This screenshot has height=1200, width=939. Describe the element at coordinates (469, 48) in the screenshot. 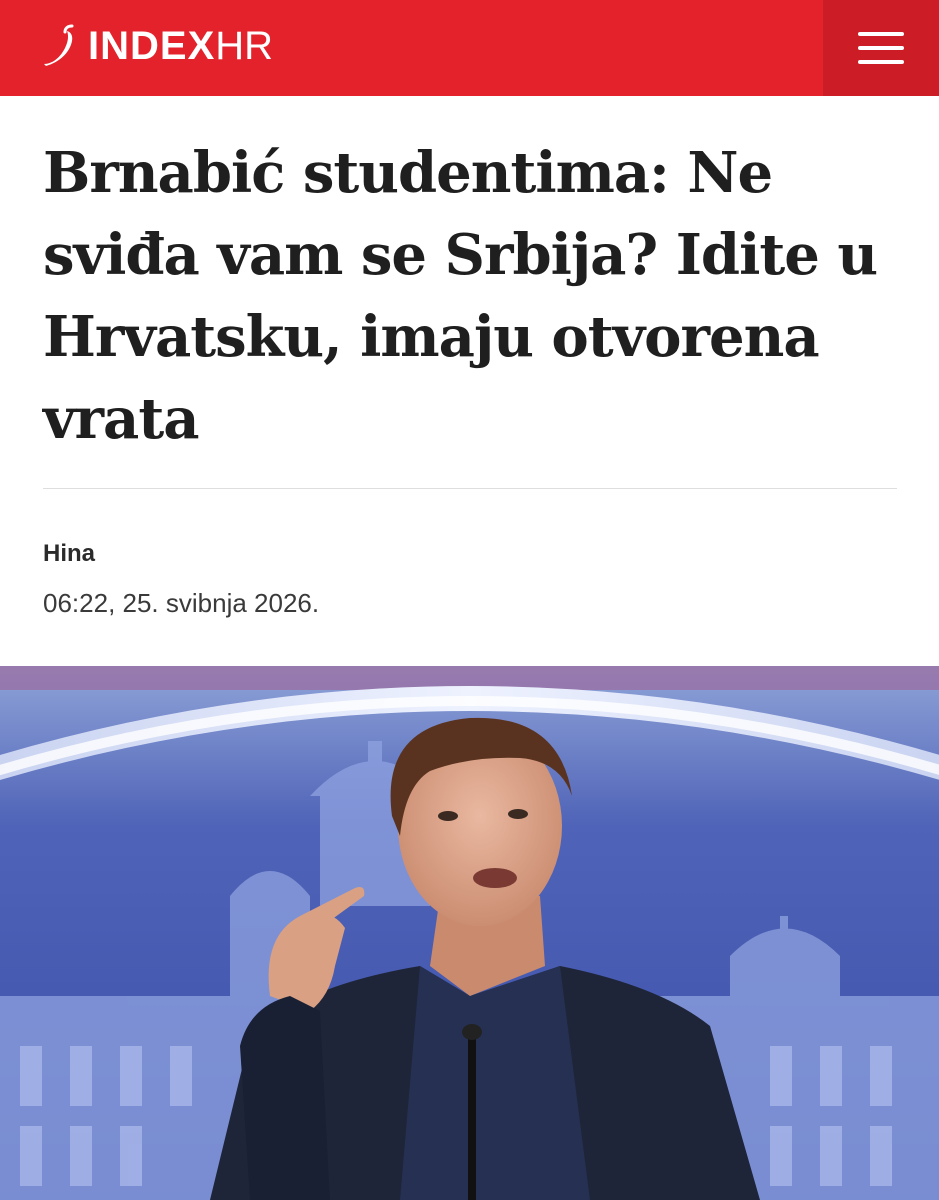

I see `site-header: INDEX HR` at that location.